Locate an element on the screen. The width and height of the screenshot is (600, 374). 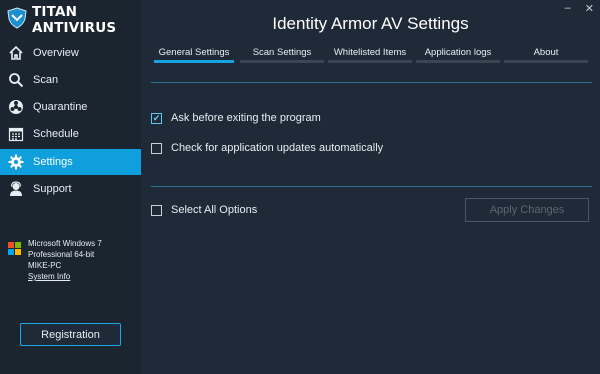
sidebar-item-label: Support is located at coordinates (52, 189).